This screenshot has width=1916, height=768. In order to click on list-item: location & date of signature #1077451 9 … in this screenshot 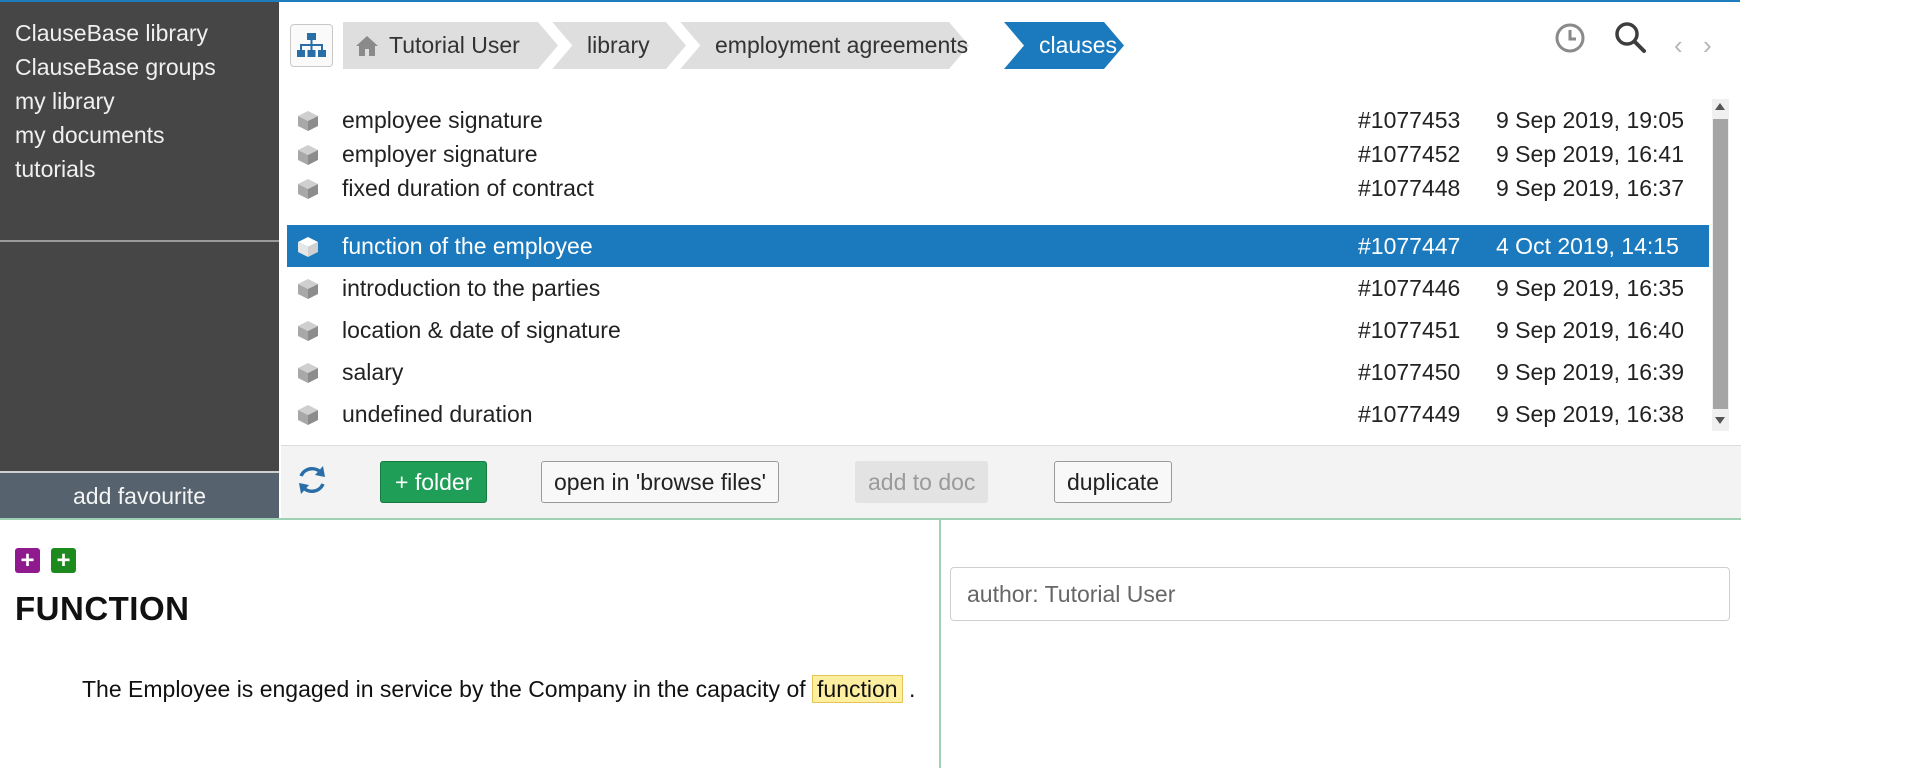, I will do `click(998, 330)`.